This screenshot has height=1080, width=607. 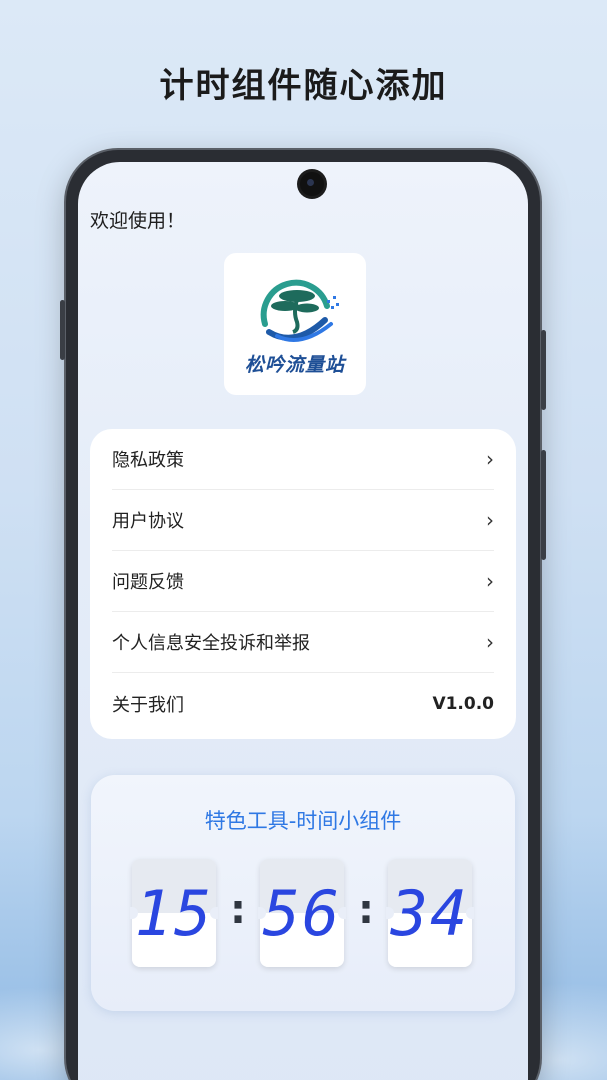 What do you see at coordinates (299, 310) in the screenshot?
I see `pine-tree-logo-icon` at bounding box center [299, 310].